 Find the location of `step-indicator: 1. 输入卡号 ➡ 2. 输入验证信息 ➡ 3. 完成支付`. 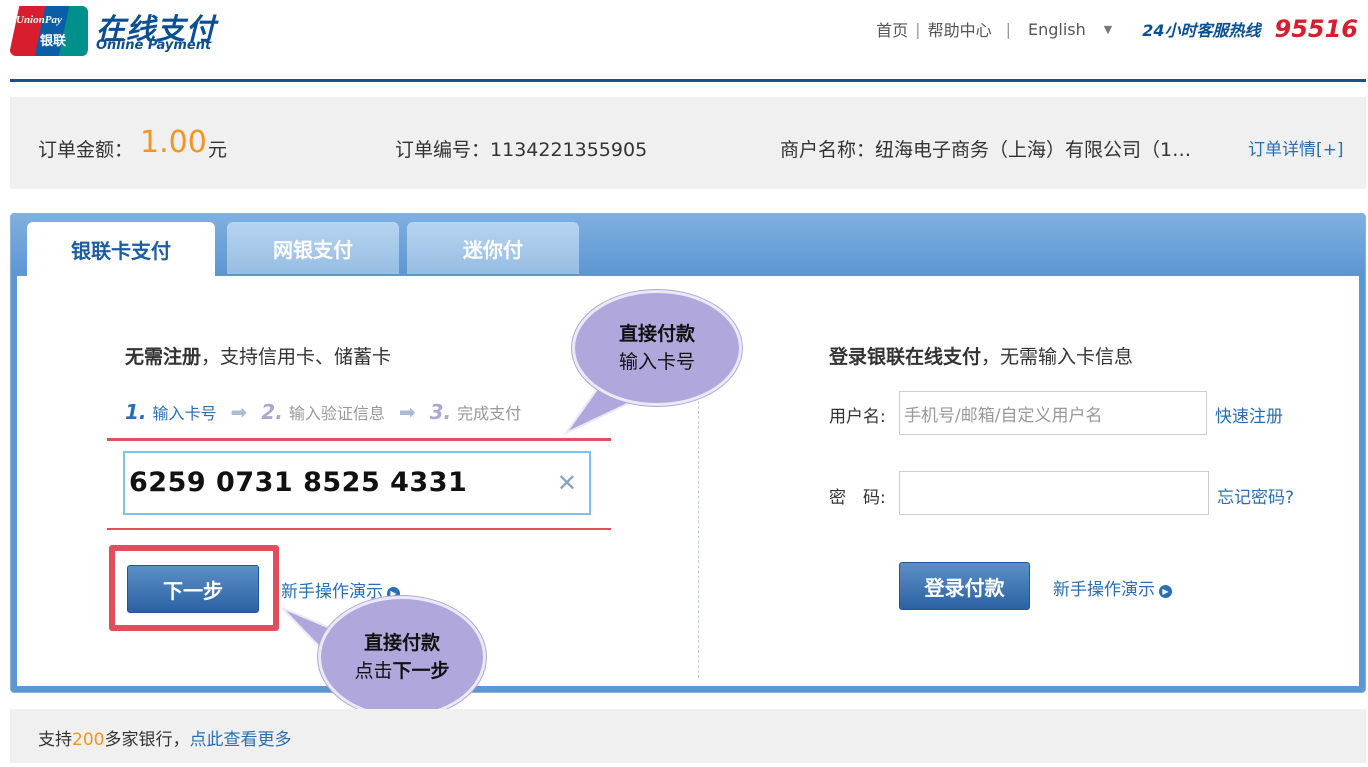

step-indicator: 1. 输入卡号 ➡ 2. 输入验证信息 ➡ 3. 完成支付 is located at coordinates (323, 412).